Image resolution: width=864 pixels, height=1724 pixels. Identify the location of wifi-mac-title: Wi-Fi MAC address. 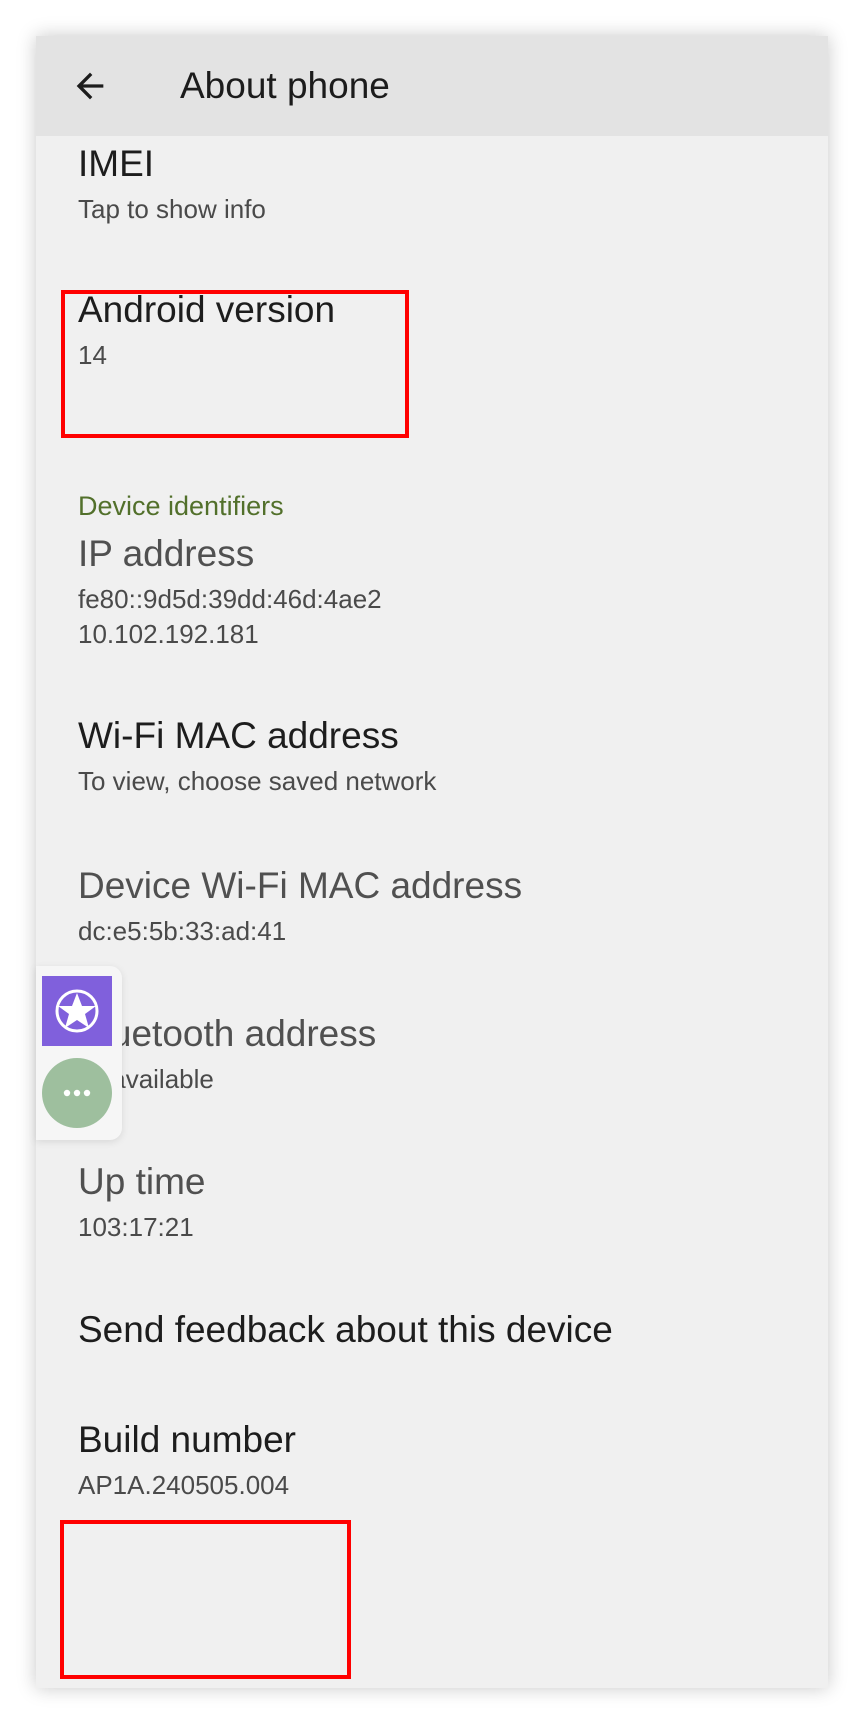
(238, 735).